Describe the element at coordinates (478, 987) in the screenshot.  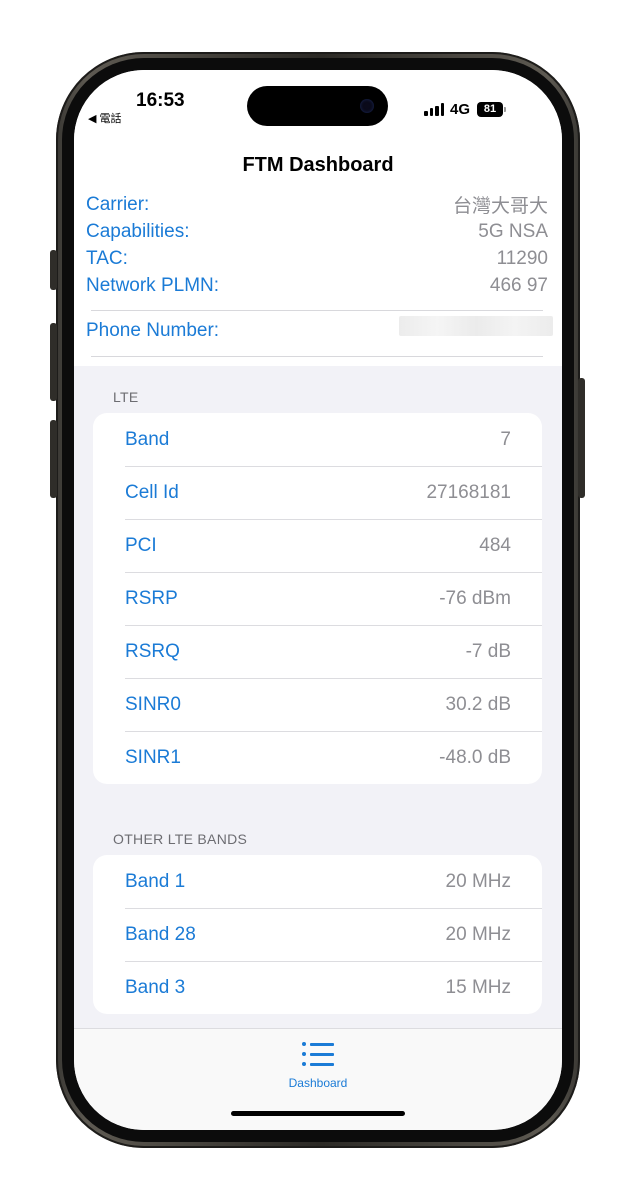
I see `row-value: 15 MHz` at that location.